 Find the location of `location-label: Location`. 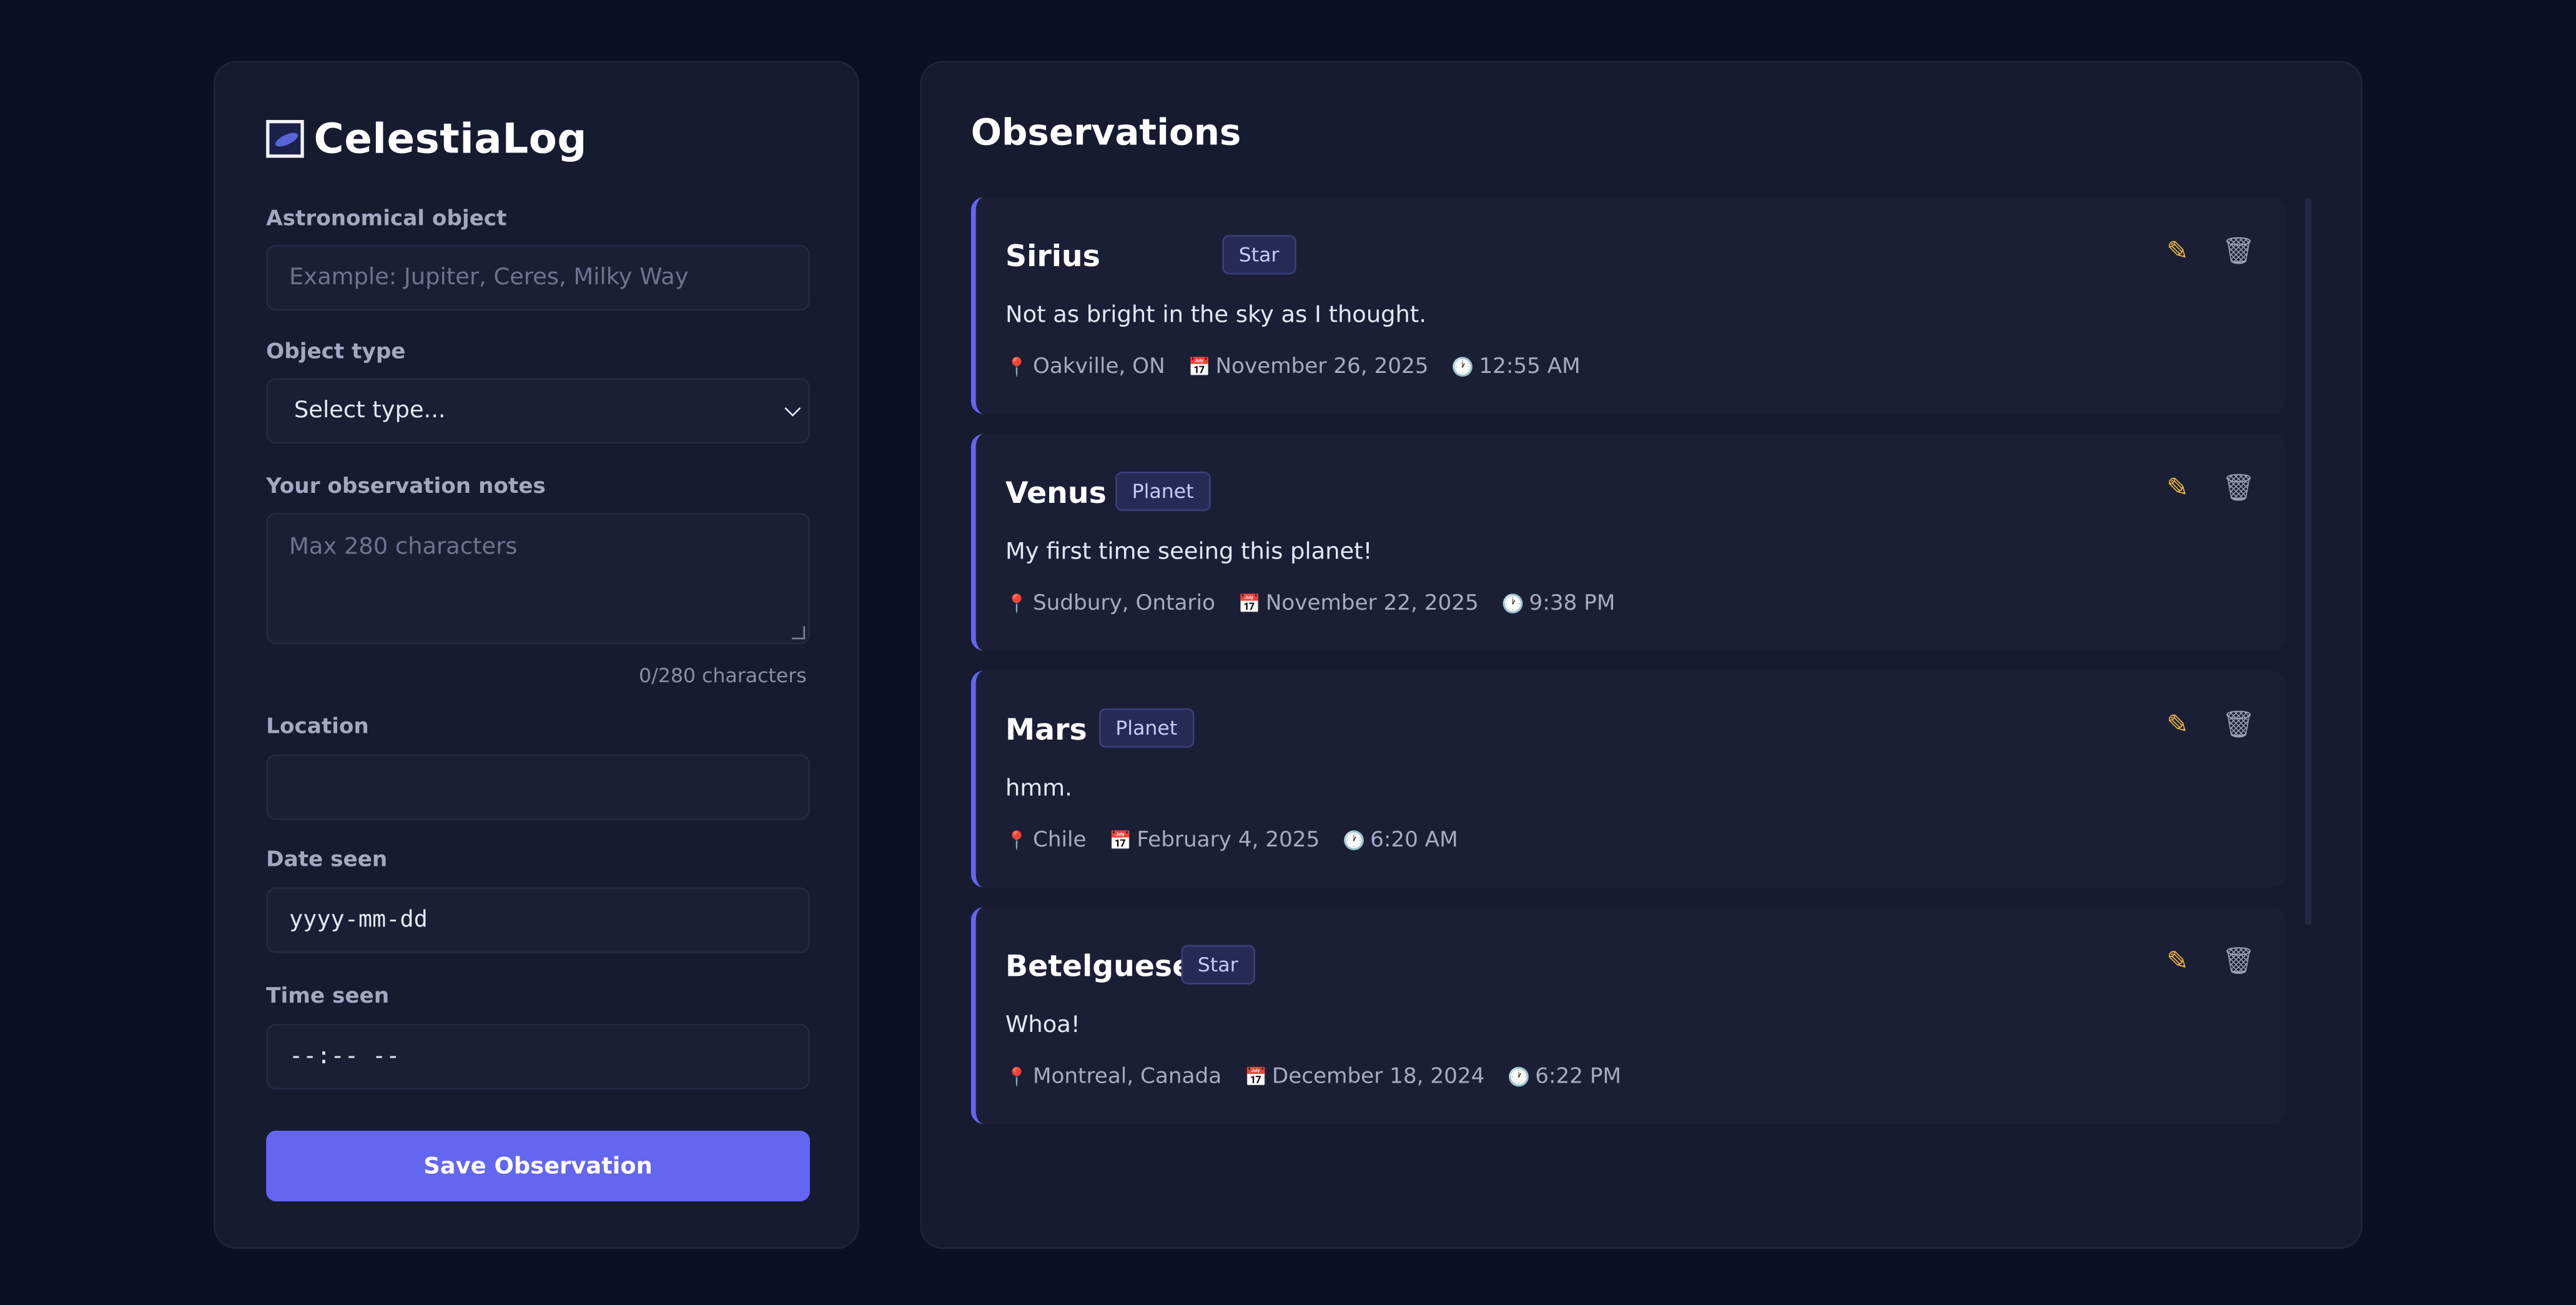

location-label: Location is located at coordinates (317, 727).